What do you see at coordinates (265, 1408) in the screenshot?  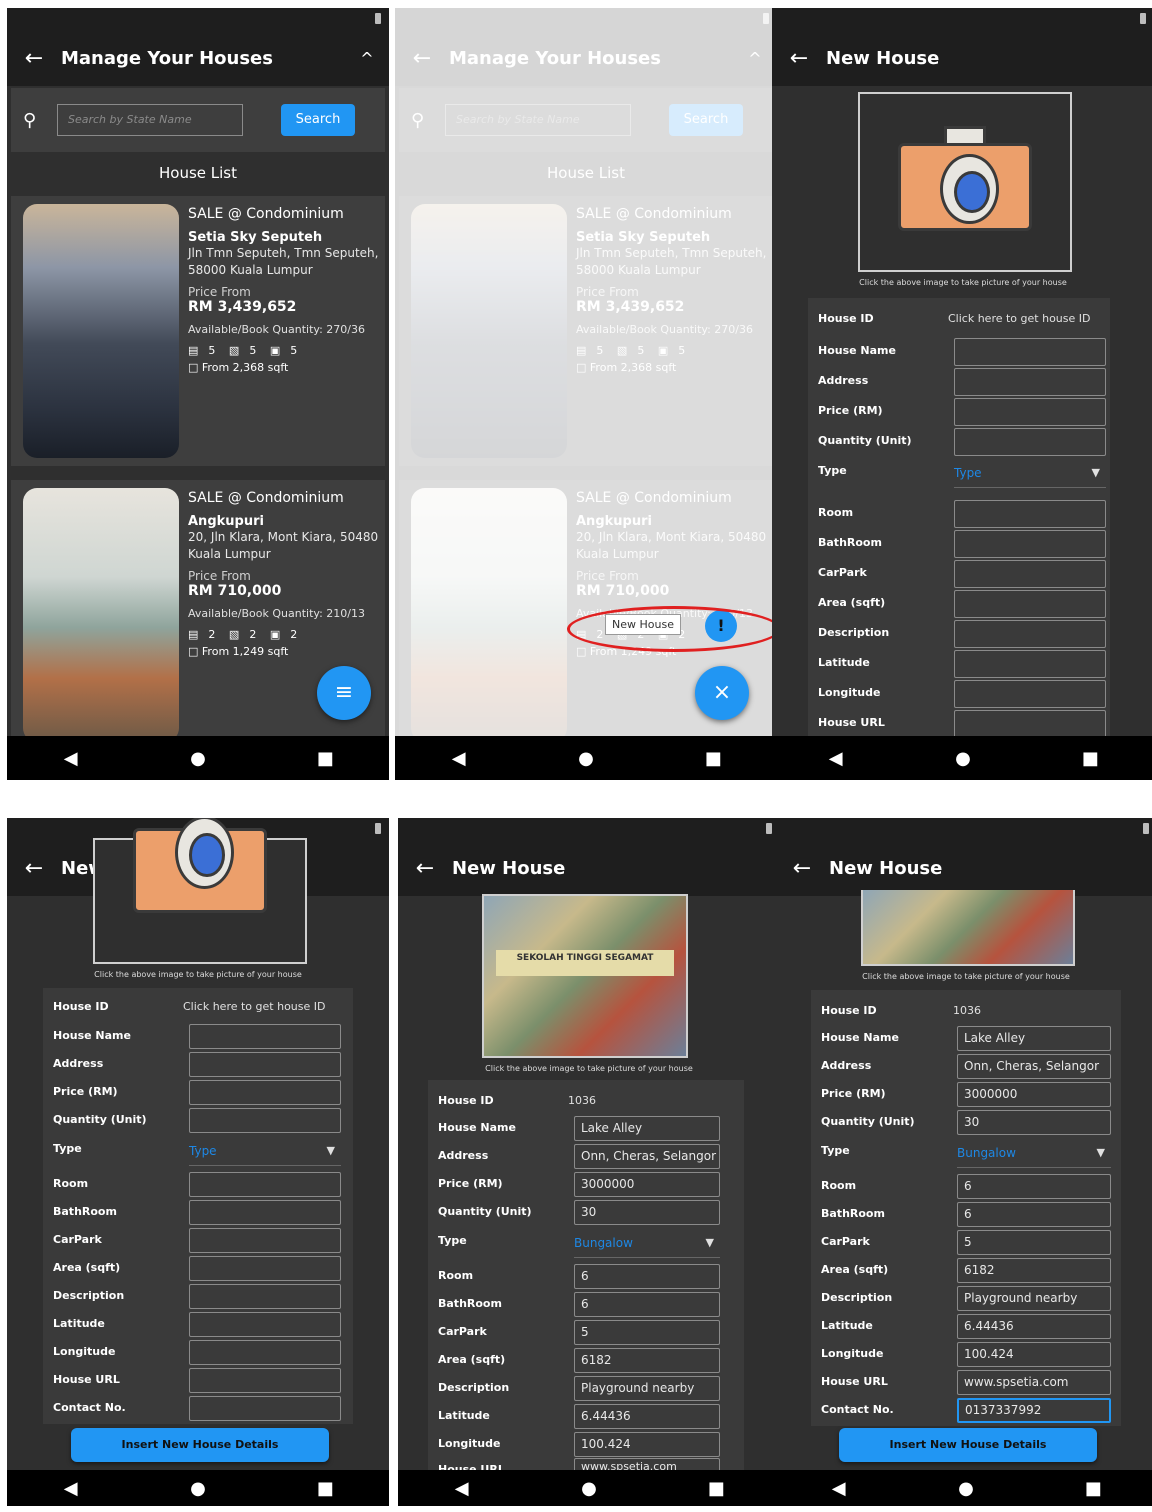 I see `contact-field` at bounding box center [265, 1408].